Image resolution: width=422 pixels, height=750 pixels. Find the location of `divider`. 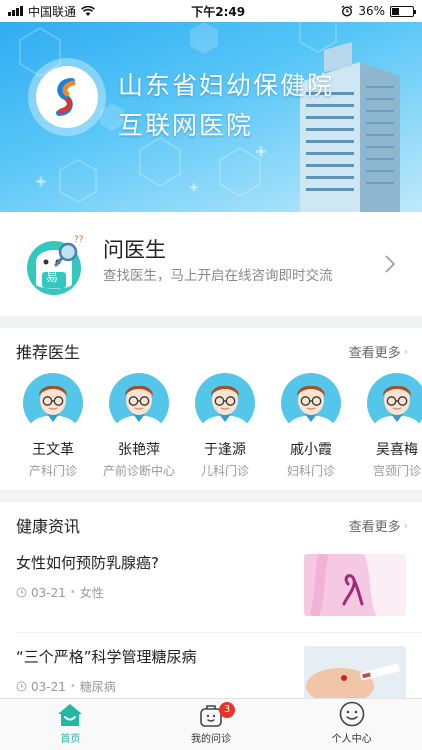

divider is located at coordinates (219, 632).